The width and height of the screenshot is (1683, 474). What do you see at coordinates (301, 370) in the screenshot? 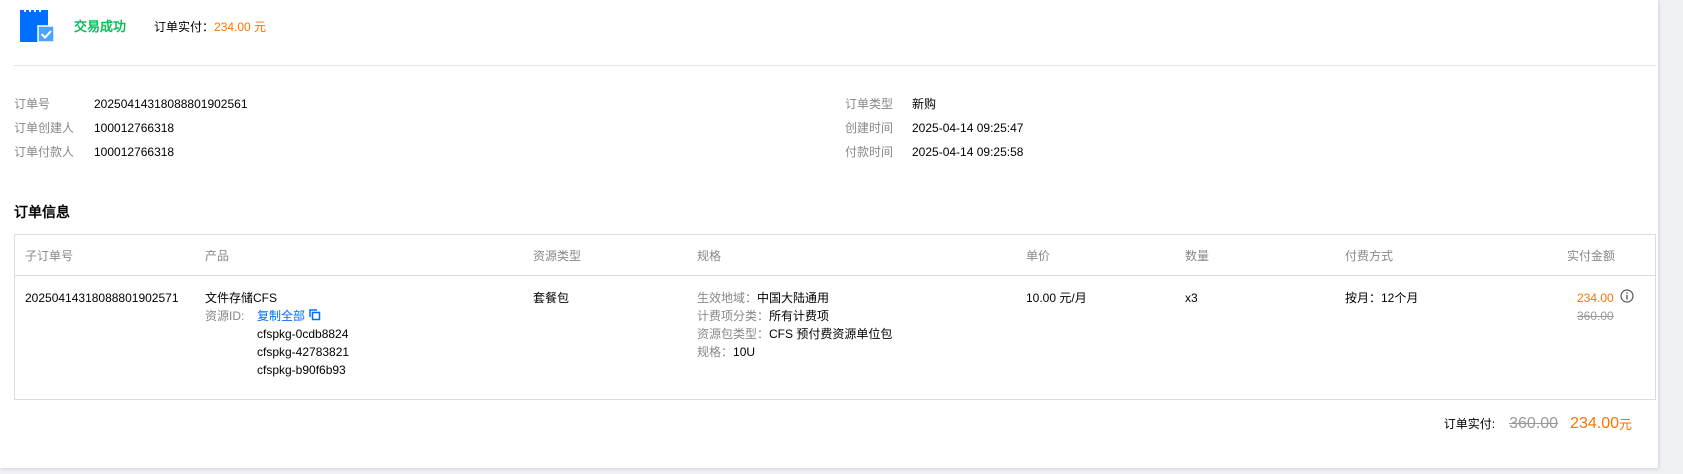
I see `resource-id-item: cfspkg-b90f6b93` at bounding box center [301, 370].